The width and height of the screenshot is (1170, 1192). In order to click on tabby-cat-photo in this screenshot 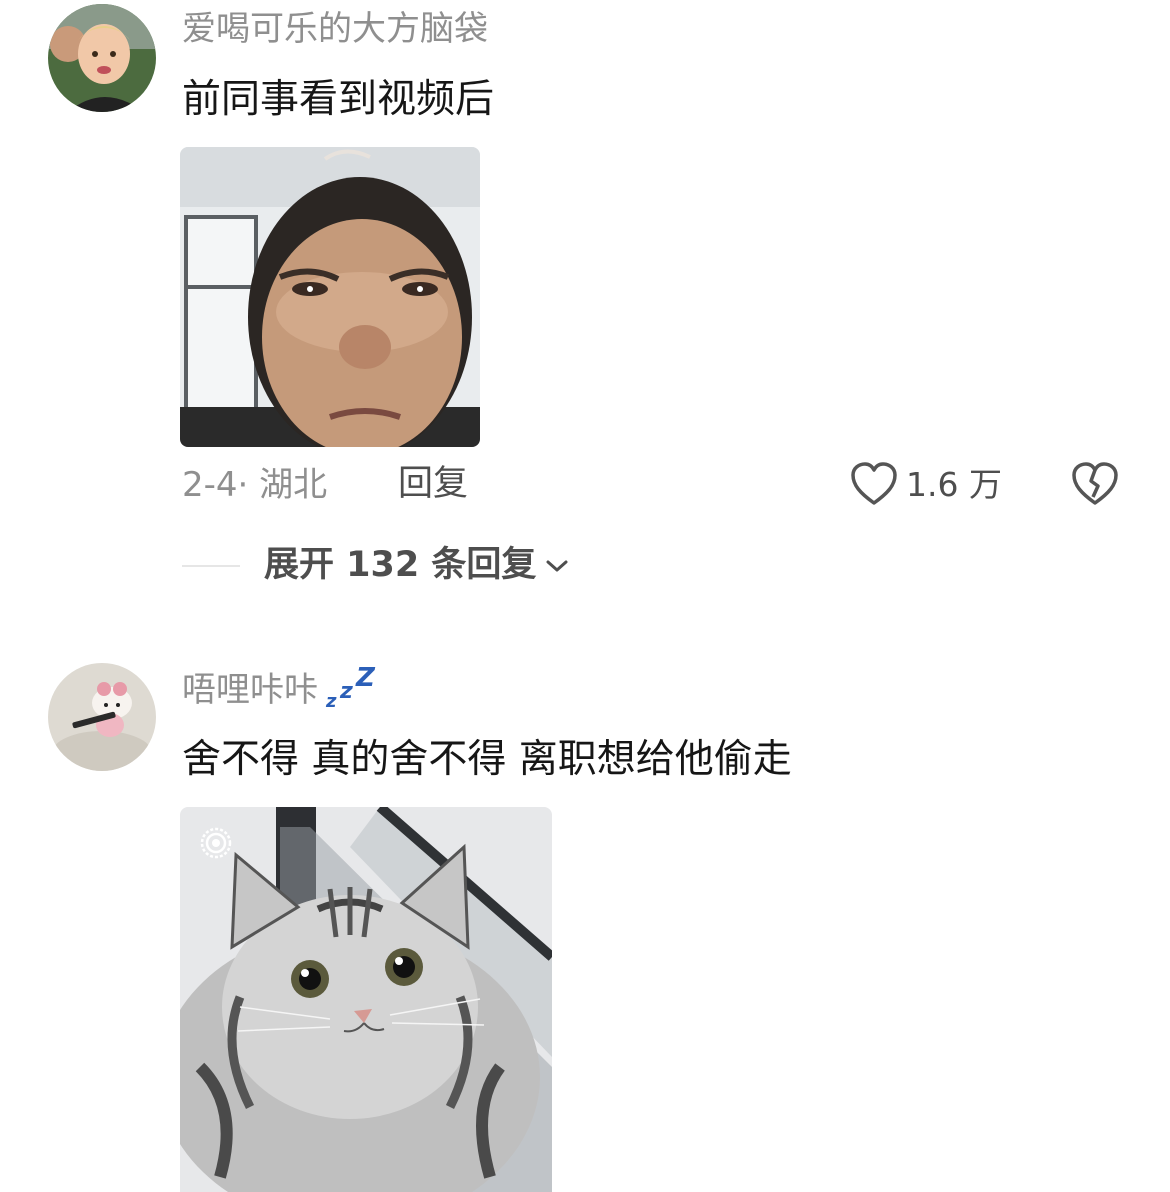, I will do `click(366, 999)`.